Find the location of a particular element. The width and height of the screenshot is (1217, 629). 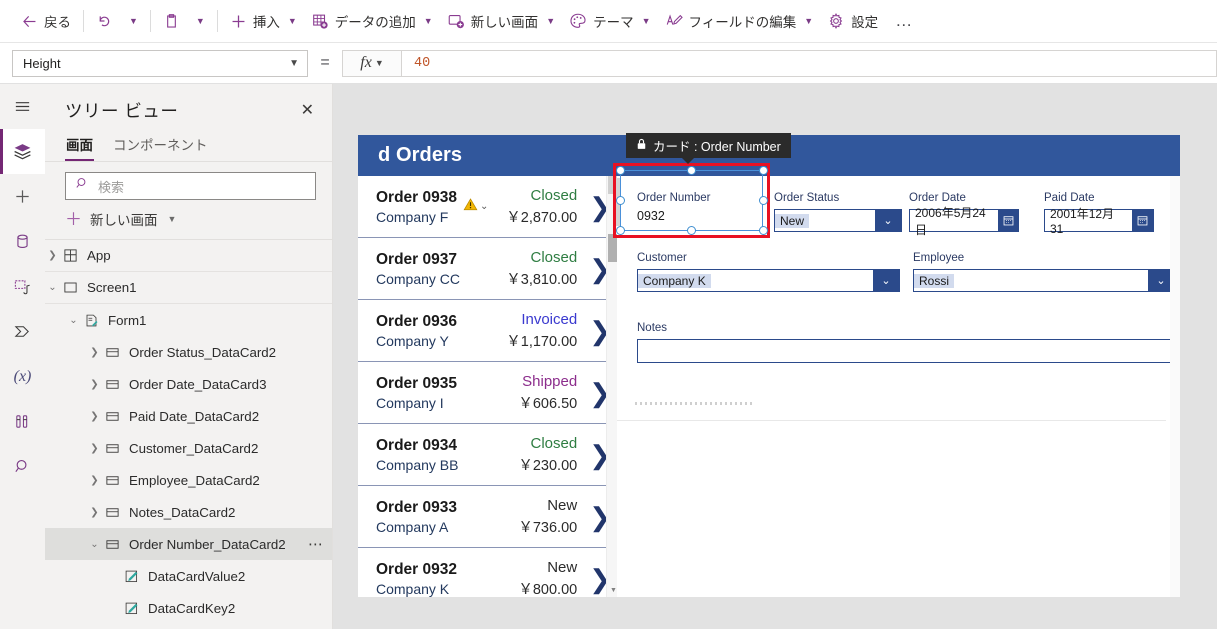

paste-dropdown: ▼ is located at coordinates (199, 21).